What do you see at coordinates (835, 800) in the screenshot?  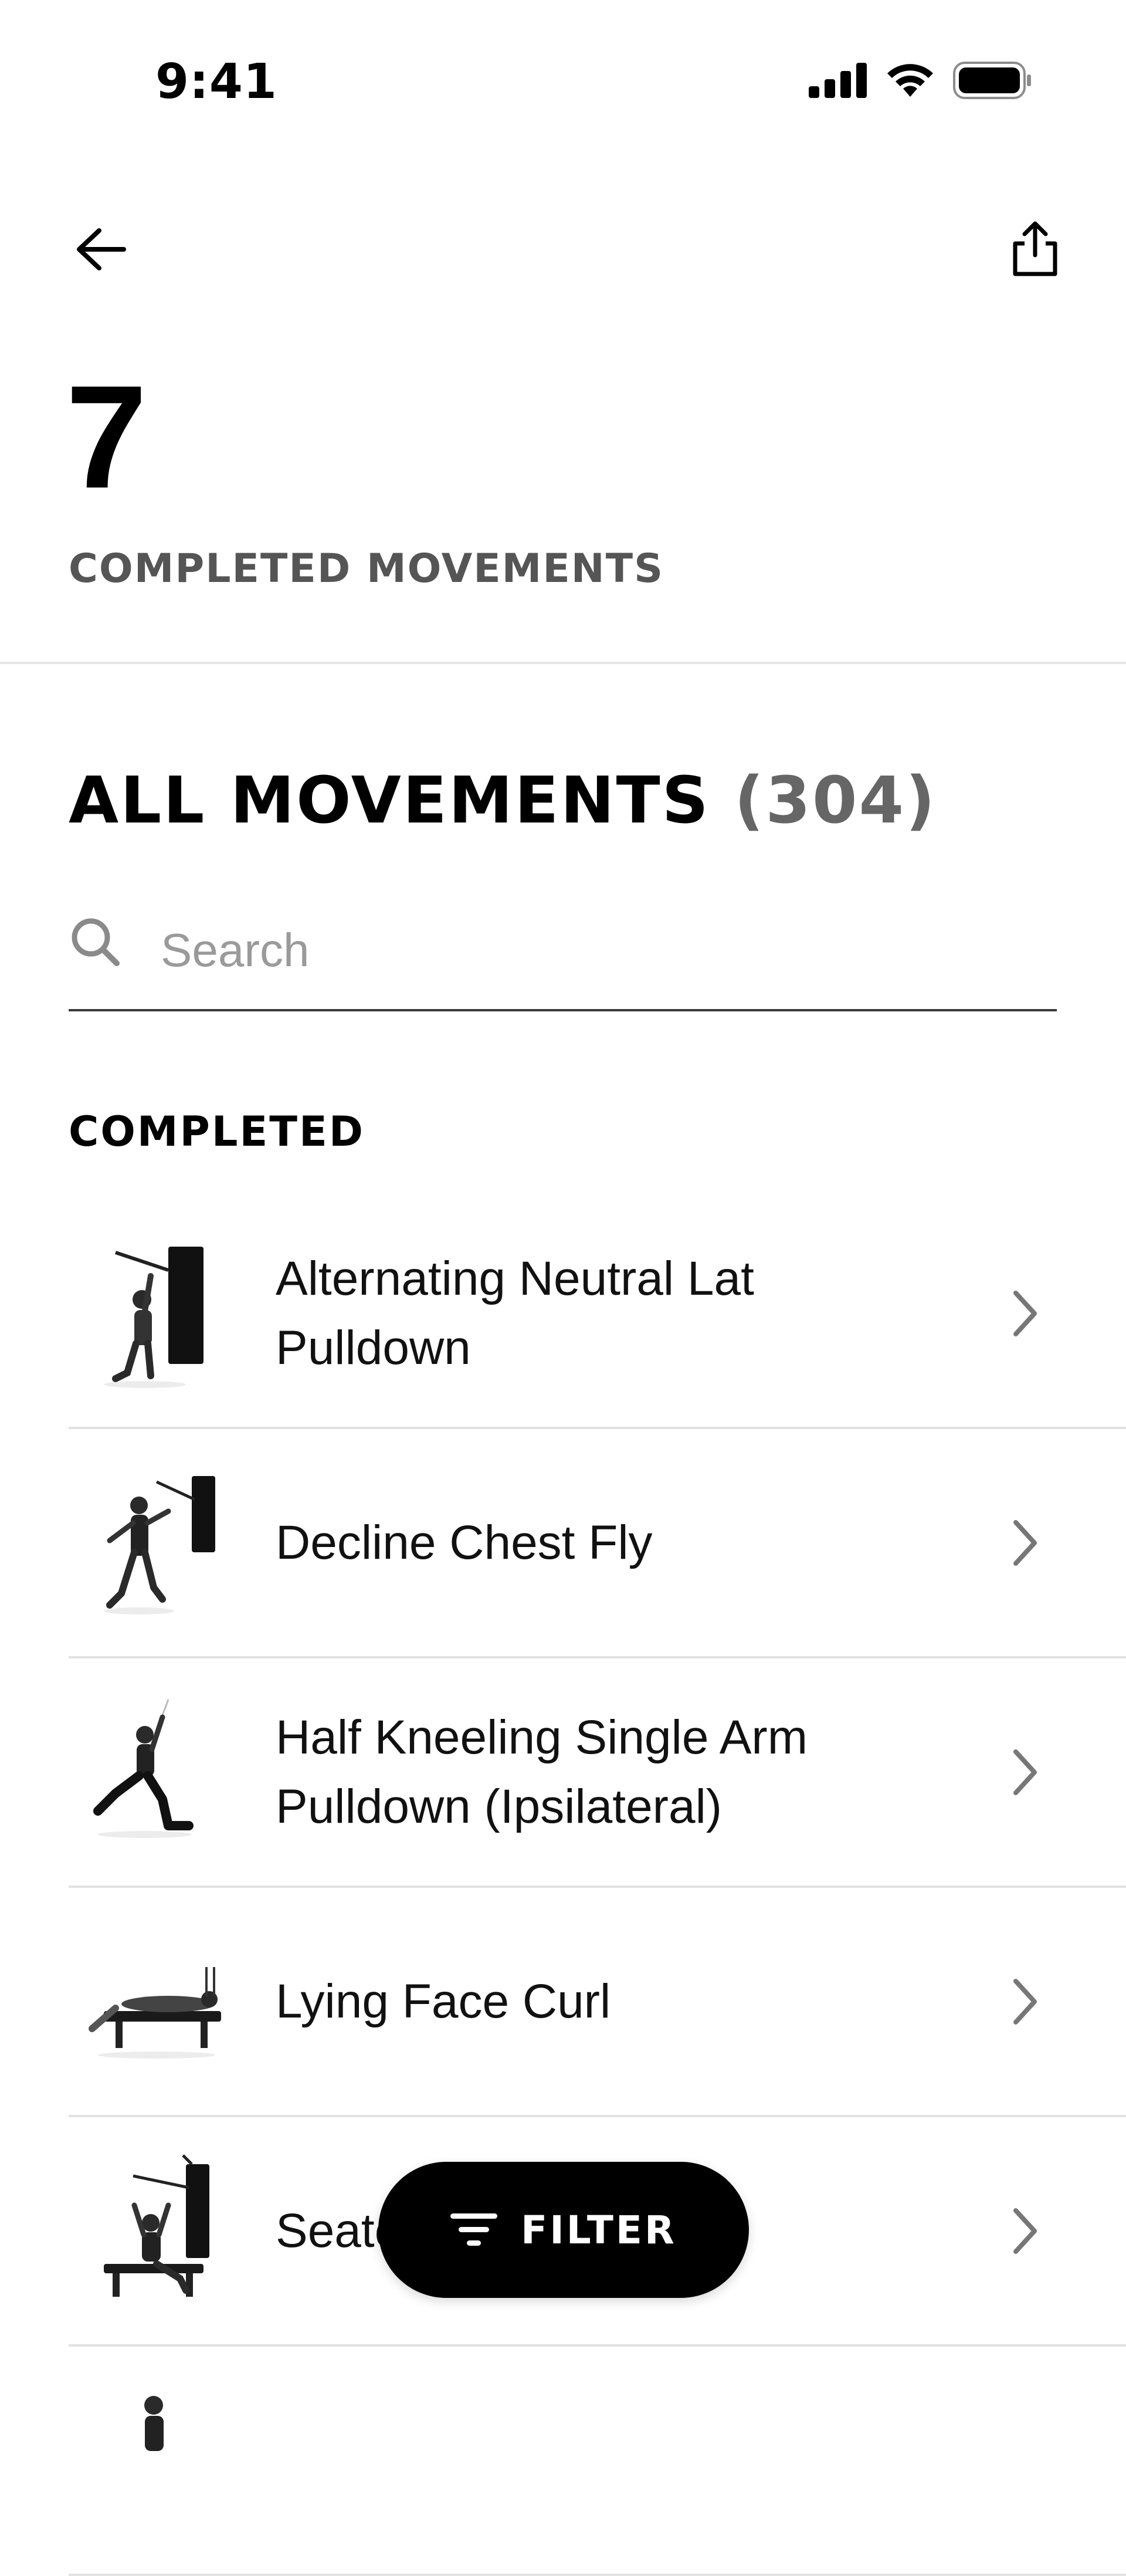 I see `all-movements-count: (304)` at bounding box center [835, 800].